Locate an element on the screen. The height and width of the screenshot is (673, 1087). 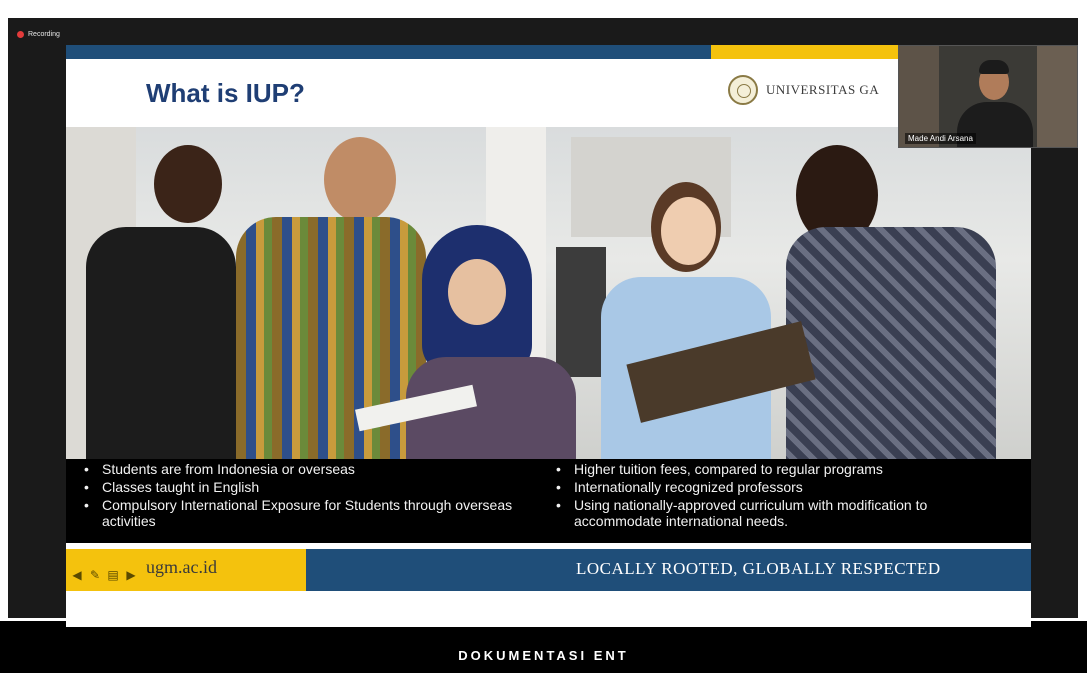
presentation-toolbar: ◀ ✎ ▤ ▶ is located at coordinates (104, 575).